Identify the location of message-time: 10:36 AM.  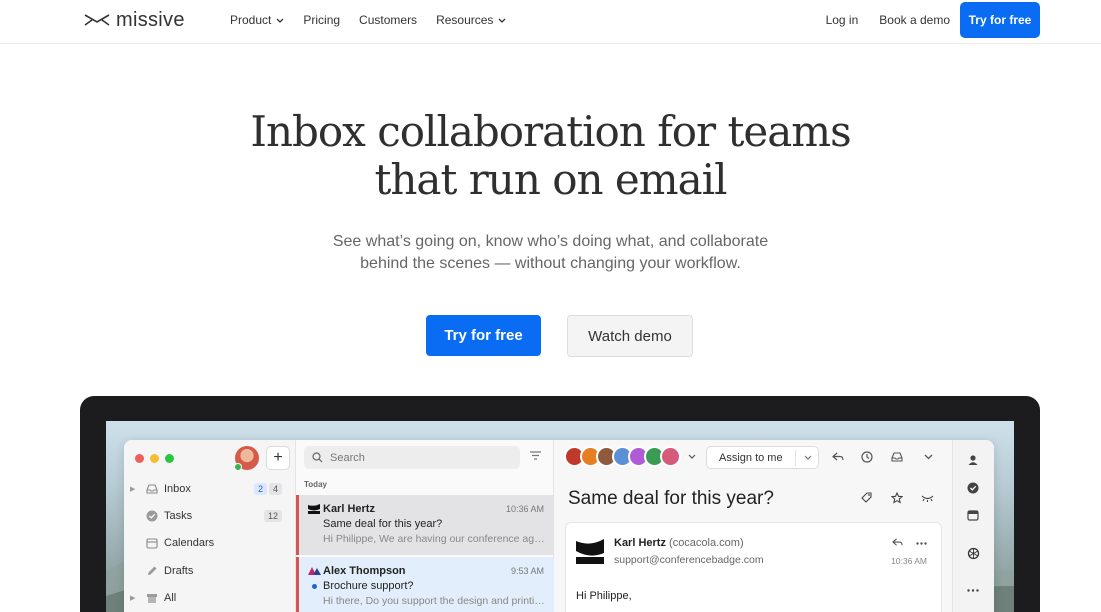
(909, 561).